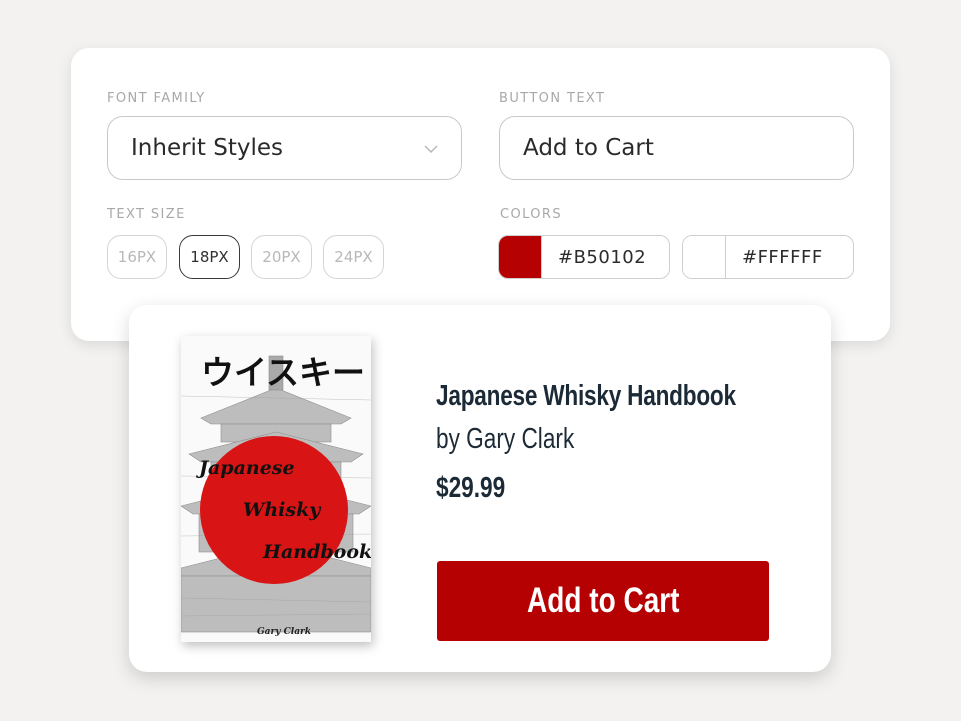  I want to click on text-size-option-24: 24PX, so click(353, 257).